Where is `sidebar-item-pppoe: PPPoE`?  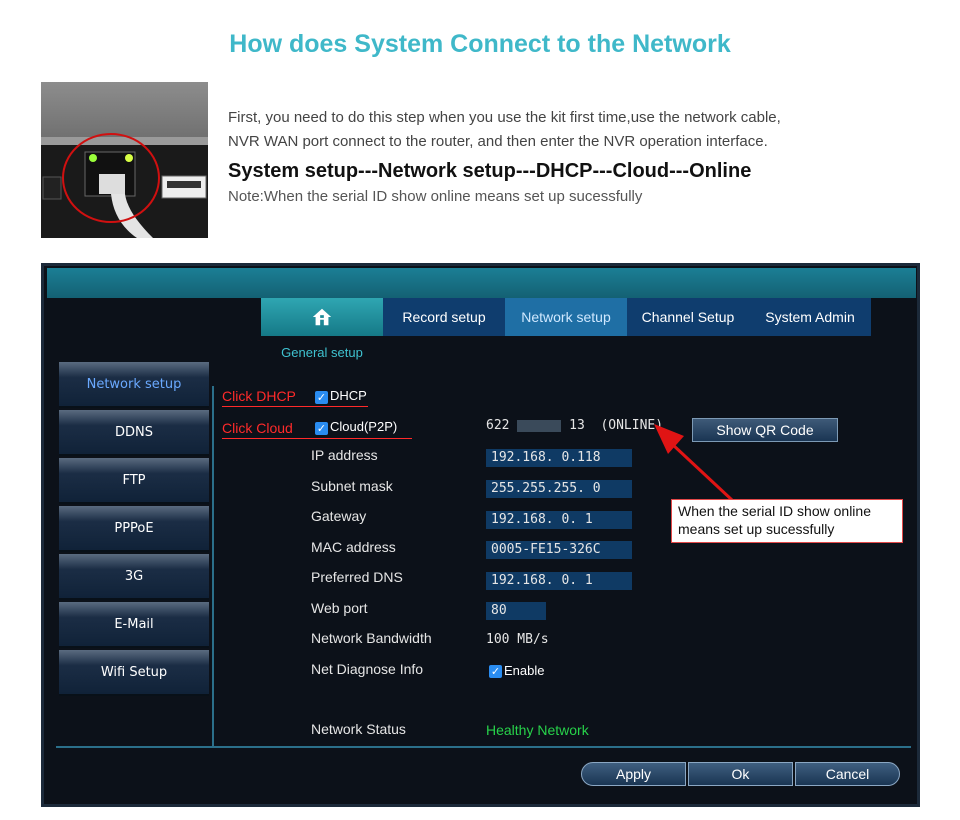 sidebar-item-pppoe: PPPoE is located at coordinates (134, 529).